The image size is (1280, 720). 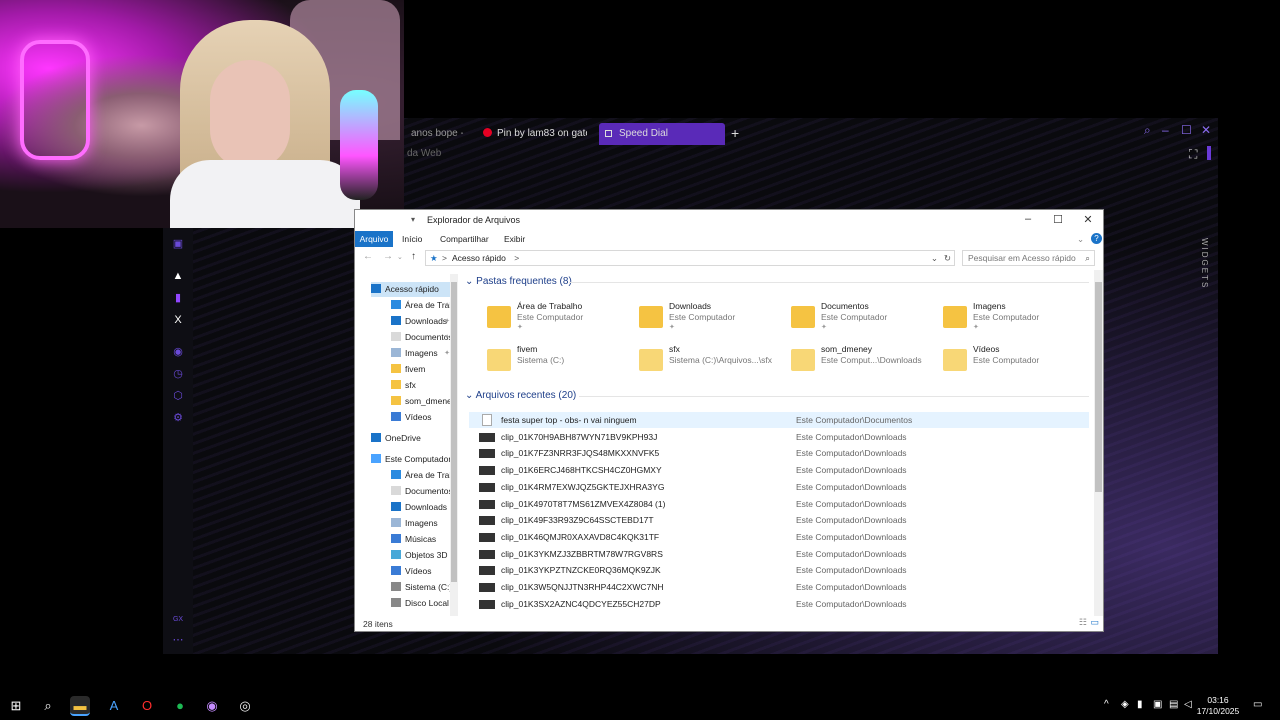 I want to click on snapshot-icon: ⛶, so click(x=1193, y=154).